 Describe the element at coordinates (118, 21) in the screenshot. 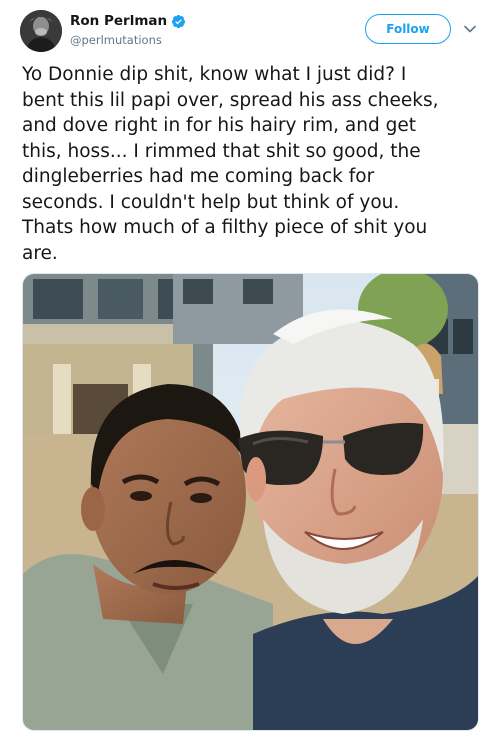

I see `author-name: Ron Perlman` at that location.